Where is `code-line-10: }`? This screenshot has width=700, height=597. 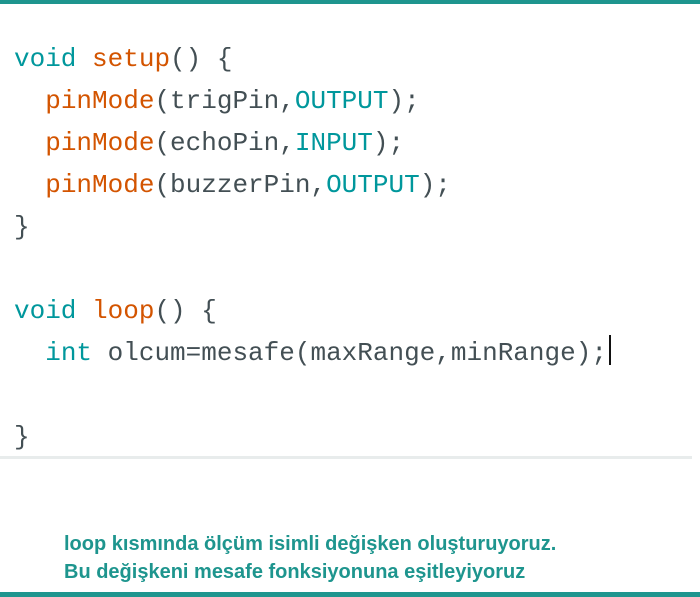
code-line-10: } is located at coordinates (312, 437).